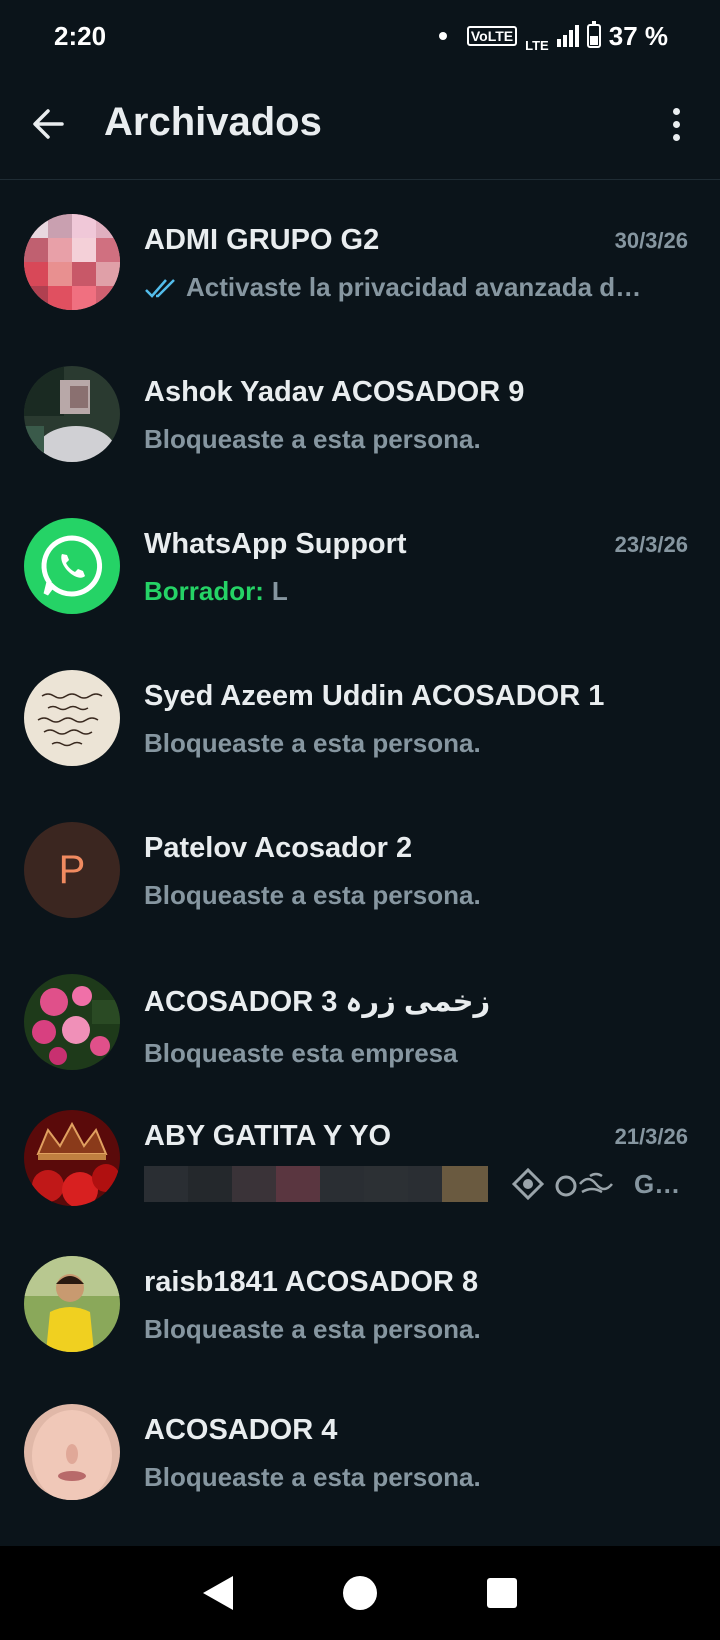  I want to click on chat-name: ACOSADOR 3 زخمی زرہ, so click(317, 1002).